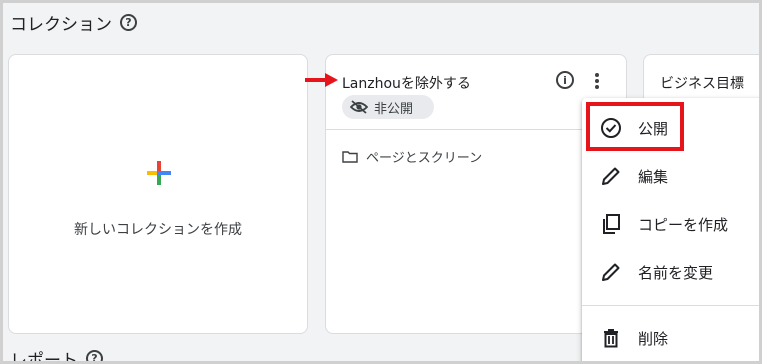 This screenshot has height=364, width=762. Describe the element at coordinates (565, 80) in the screenshot. I see `info-icon: i` at that location.